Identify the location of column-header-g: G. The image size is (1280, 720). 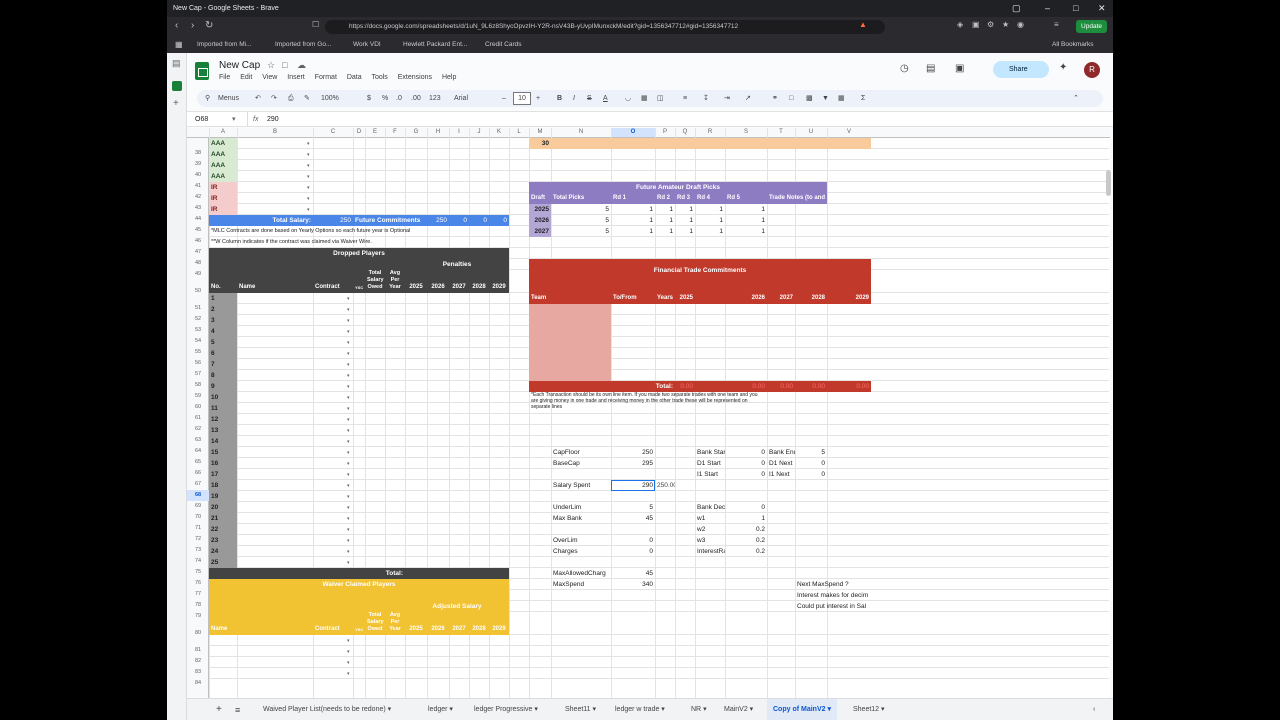
(416, 132).